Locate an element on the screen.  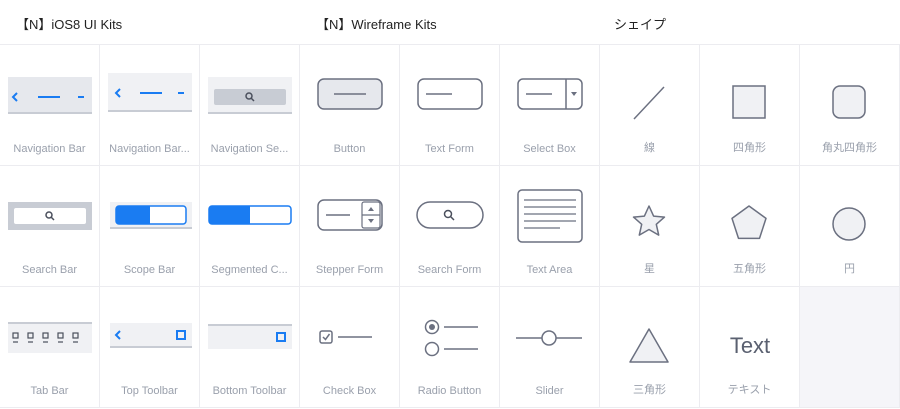
cell-tab-bar: Tab Bar is located at coordinates (50, 347).